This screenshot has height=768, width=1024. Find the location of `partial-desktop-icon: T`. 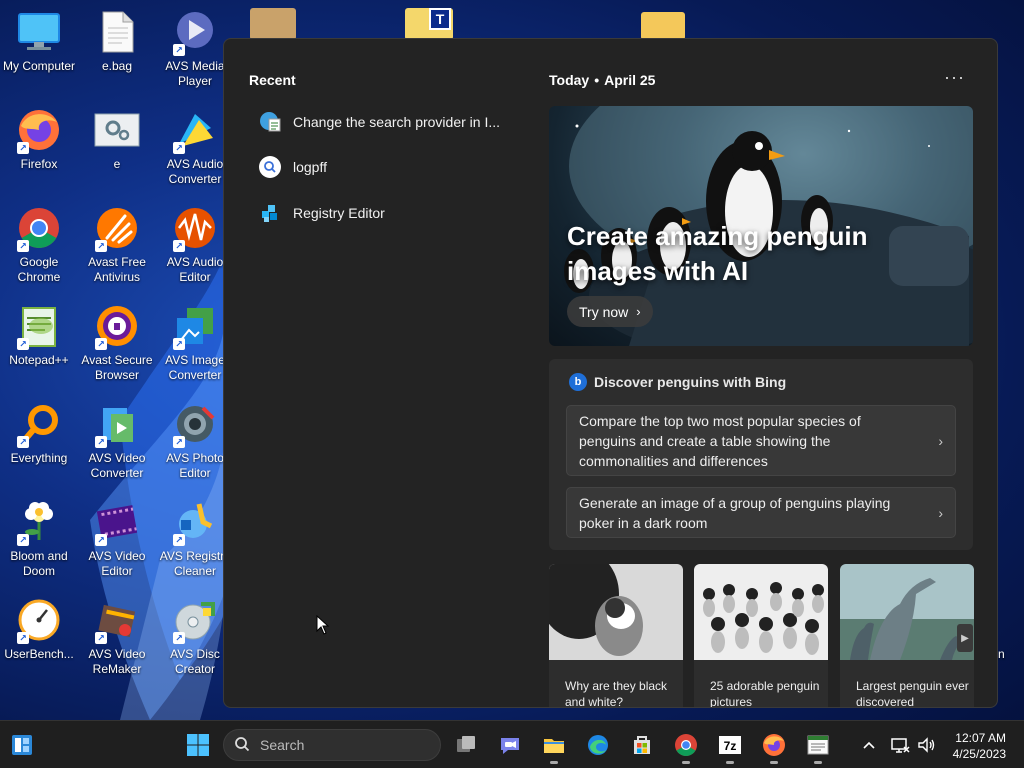

partial-desktop-icon: T is located at coordinates (429, 24).